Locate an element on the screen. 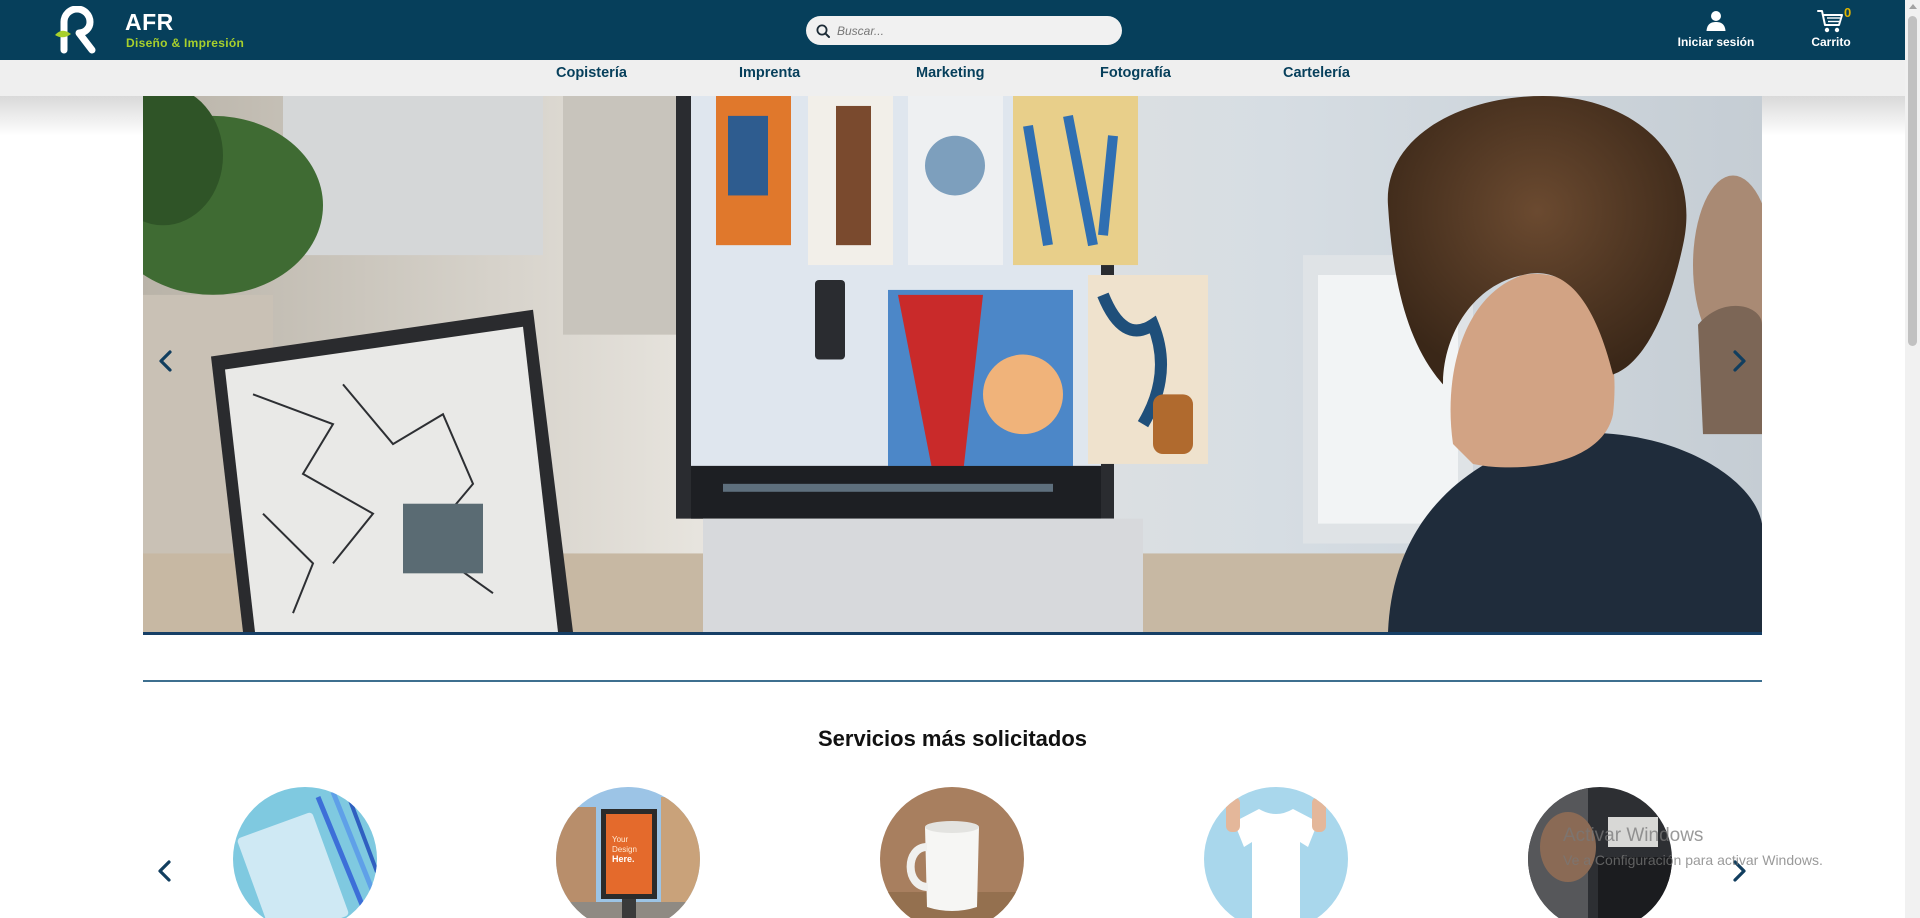 The height and width of the screenshot is (918, 1920). nav-item-copisteria: Copistería is located at coordinates (591, 73).